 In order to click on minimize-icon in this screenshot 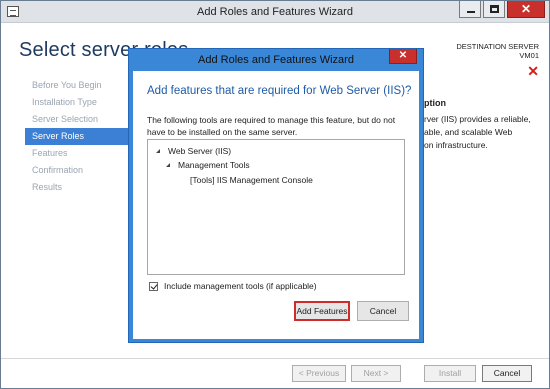, I will do `click(471, 12)`.